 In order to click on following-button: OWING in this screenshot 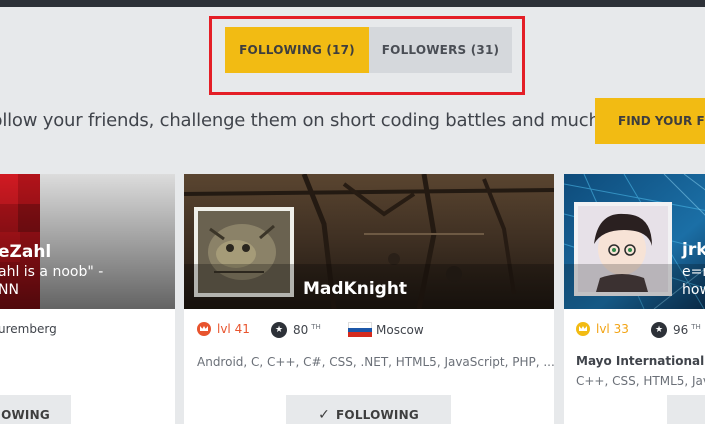, I will do `click(35, 409)`.